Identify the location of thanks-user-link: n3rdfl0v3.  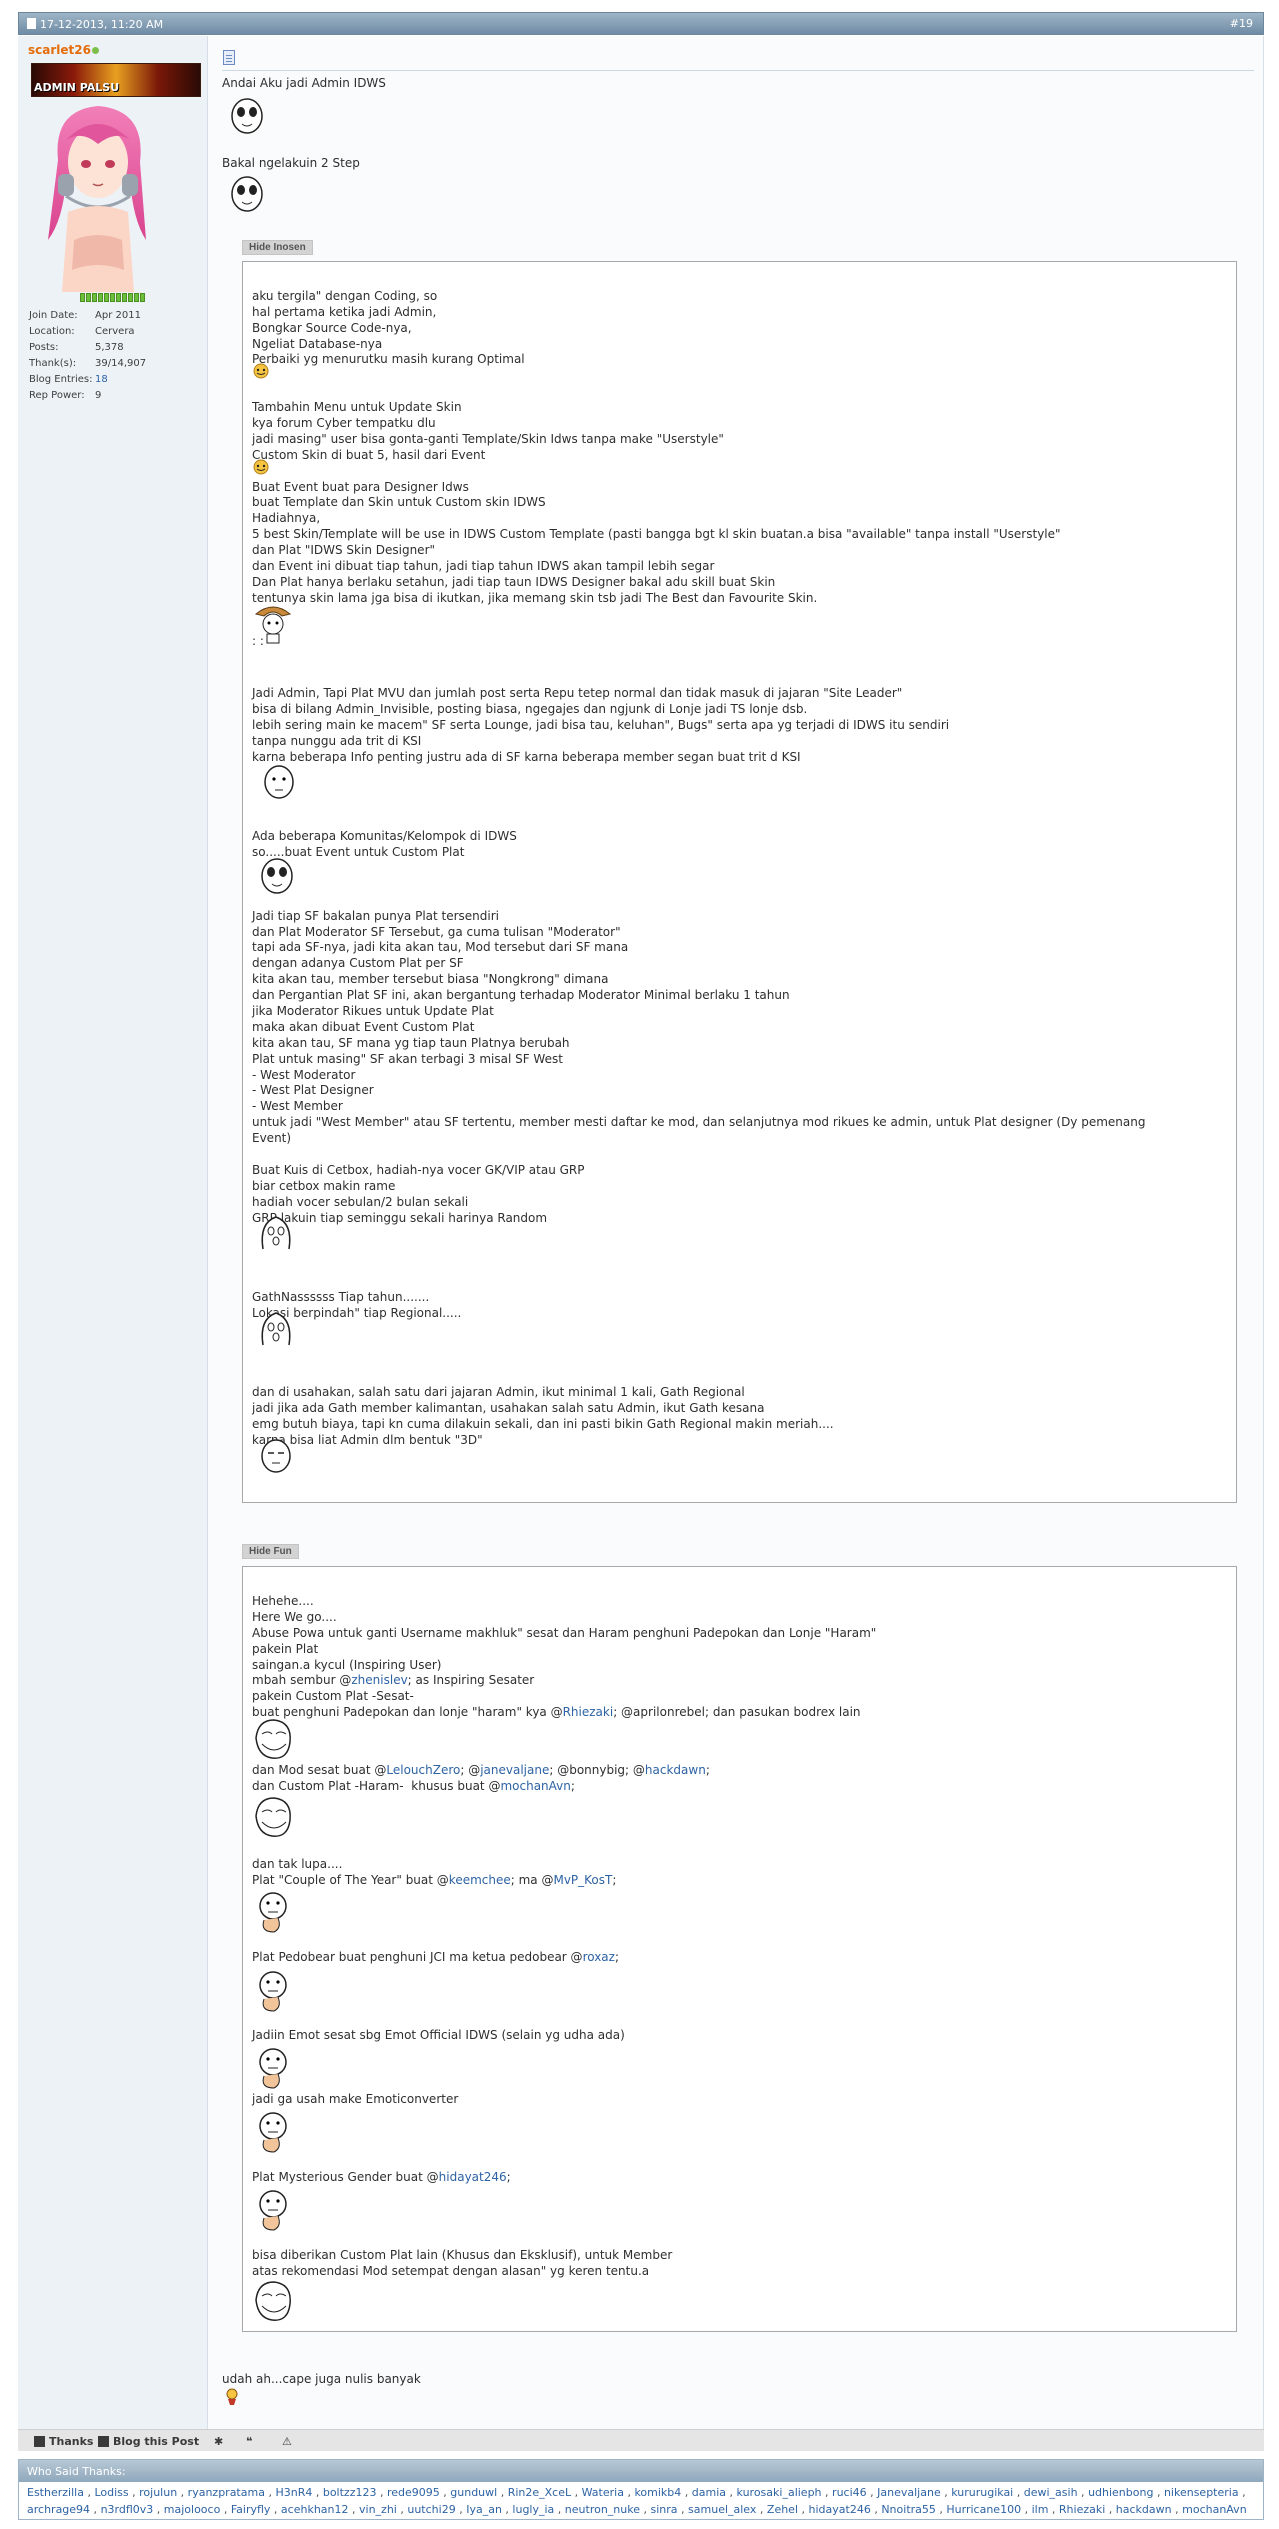
(127, 2509).